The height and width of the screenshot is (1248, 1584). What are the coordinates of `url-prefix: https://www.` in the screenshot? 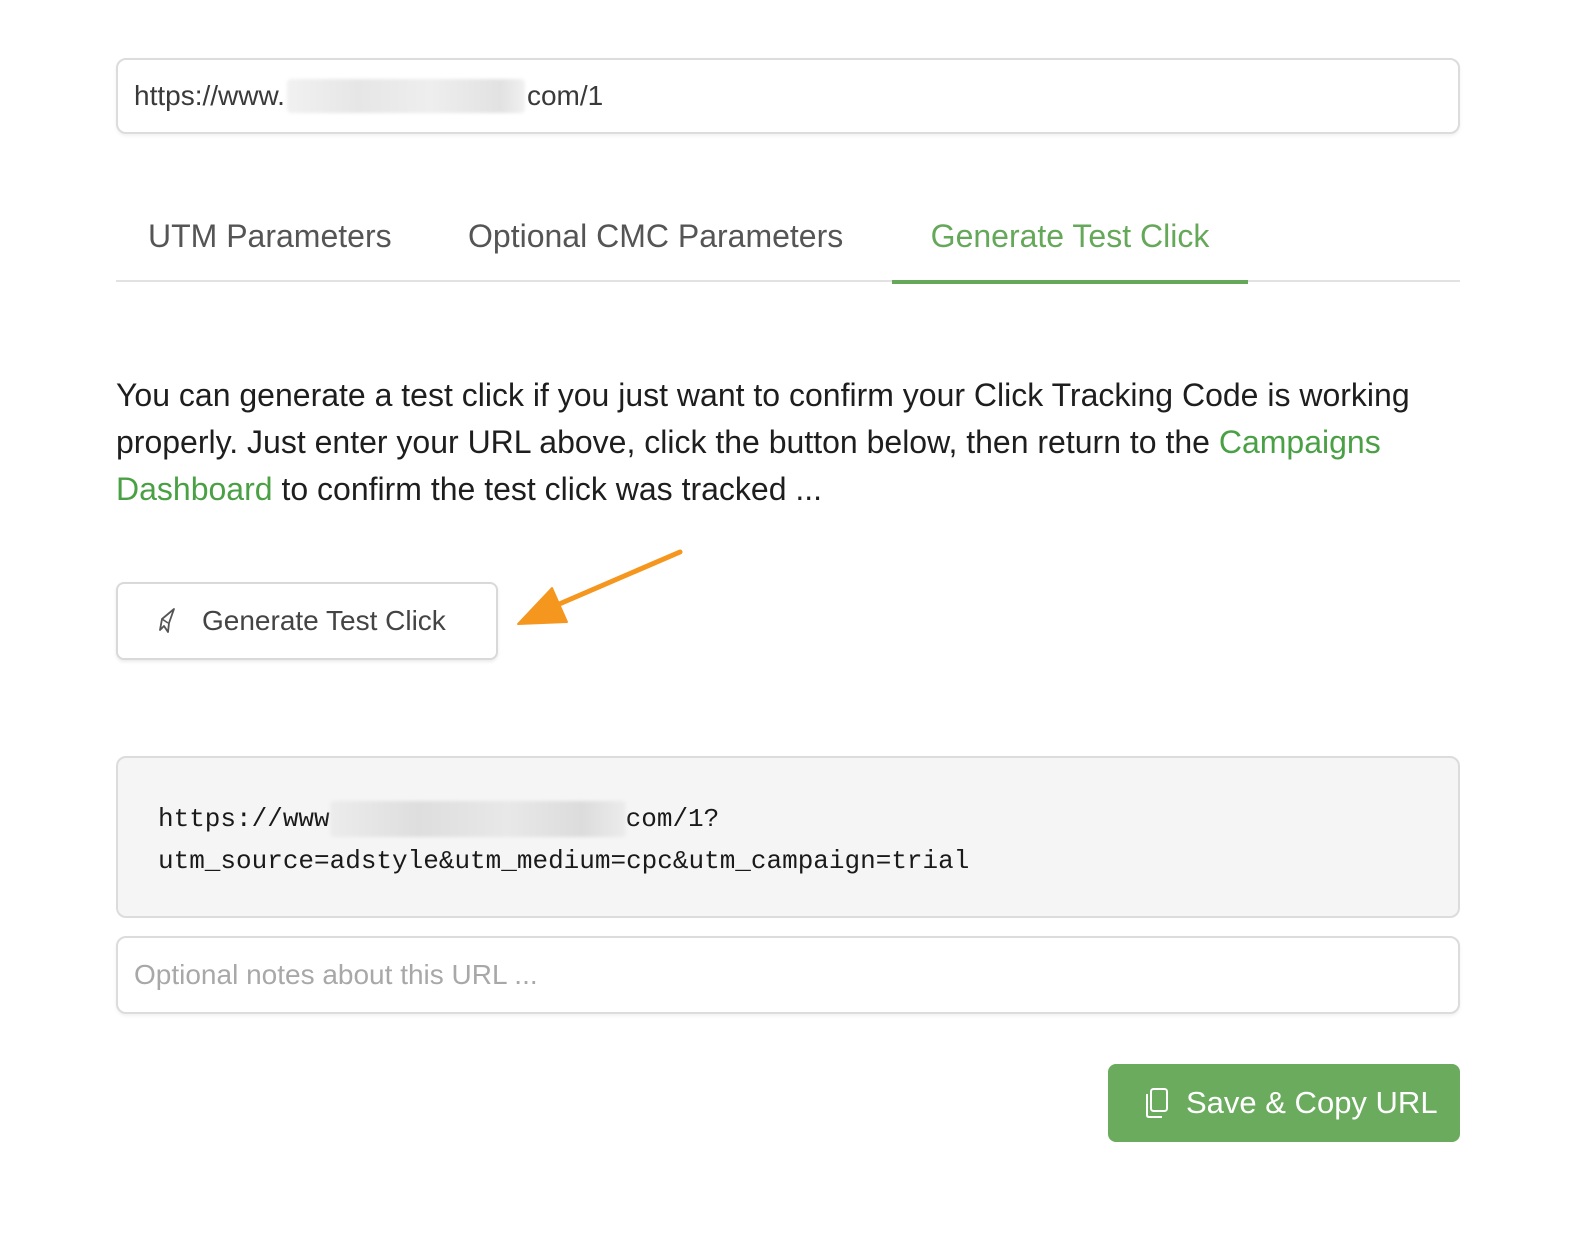 It's located at (209, 95).